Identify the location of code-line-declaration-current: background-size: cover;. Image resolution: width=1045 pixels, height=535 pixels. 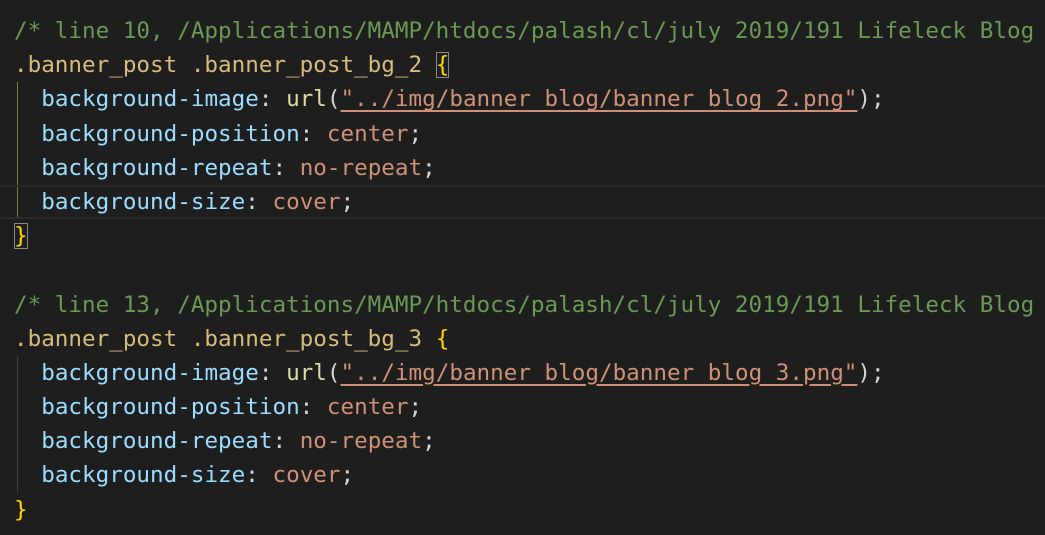
(522, 202).